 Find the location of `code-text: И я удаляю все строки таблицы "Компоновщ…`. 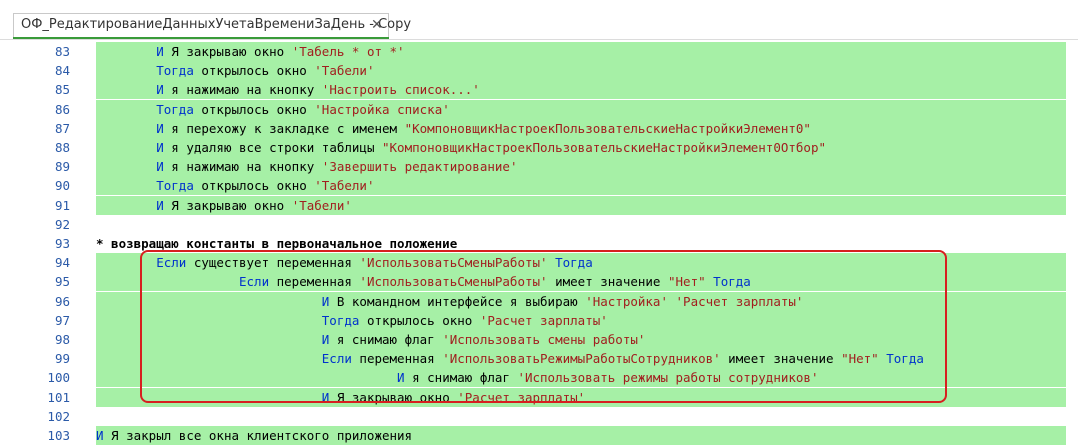

code-text: И я удаляю все строки таблицы "Компоновщ… is located at coordinates (581, 147).